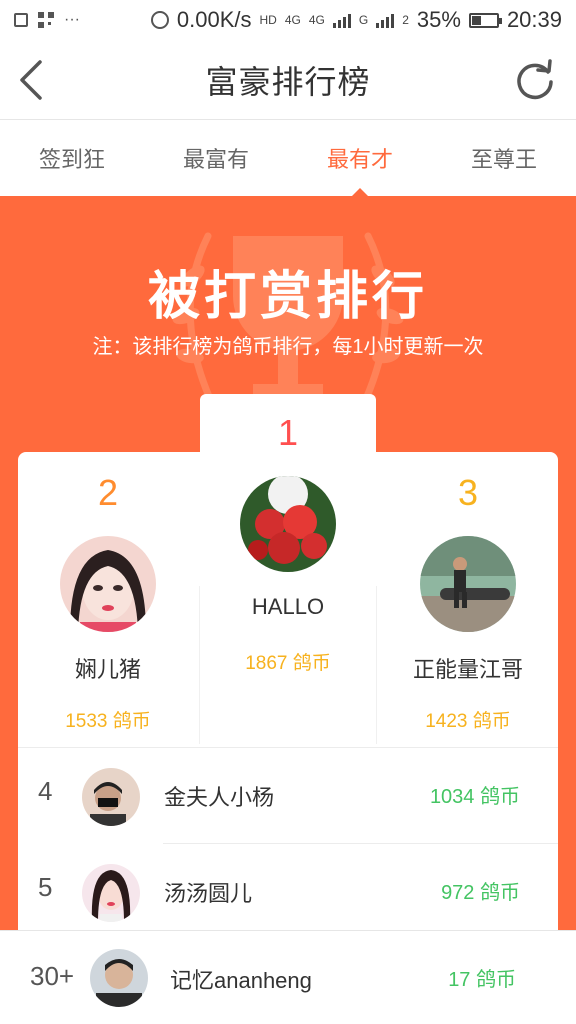 This screenshot has width=576, height=1024. What do you see at coordinates (316, 20) in the screenshot?
I see `network-type-2: 4G` at bounding box center [316, 20].